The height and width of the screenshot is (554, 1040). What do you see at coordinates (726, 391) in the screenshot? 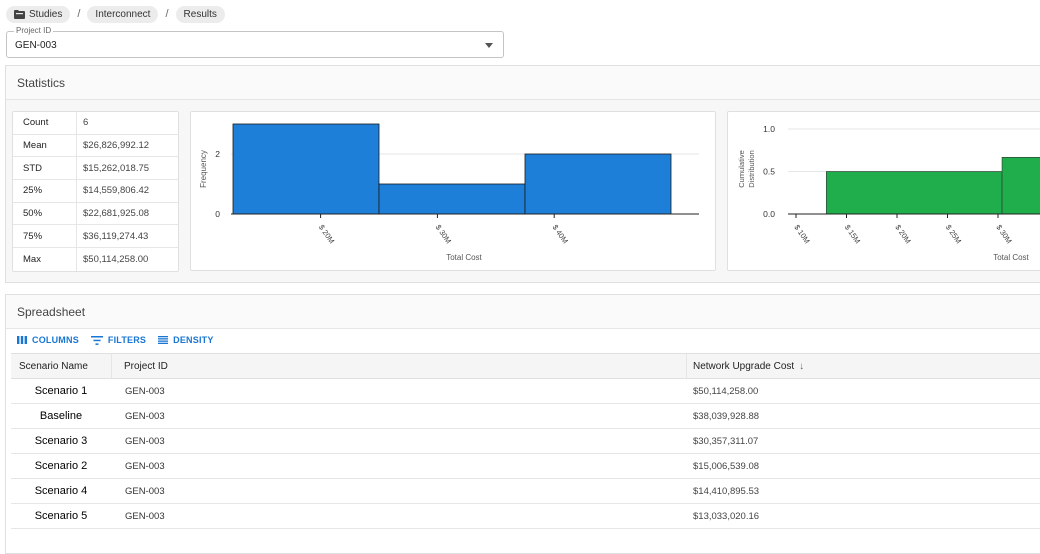
I see `cell-network-upgrade-cost: $50,114,258.00` at bounding box center [726, 391].